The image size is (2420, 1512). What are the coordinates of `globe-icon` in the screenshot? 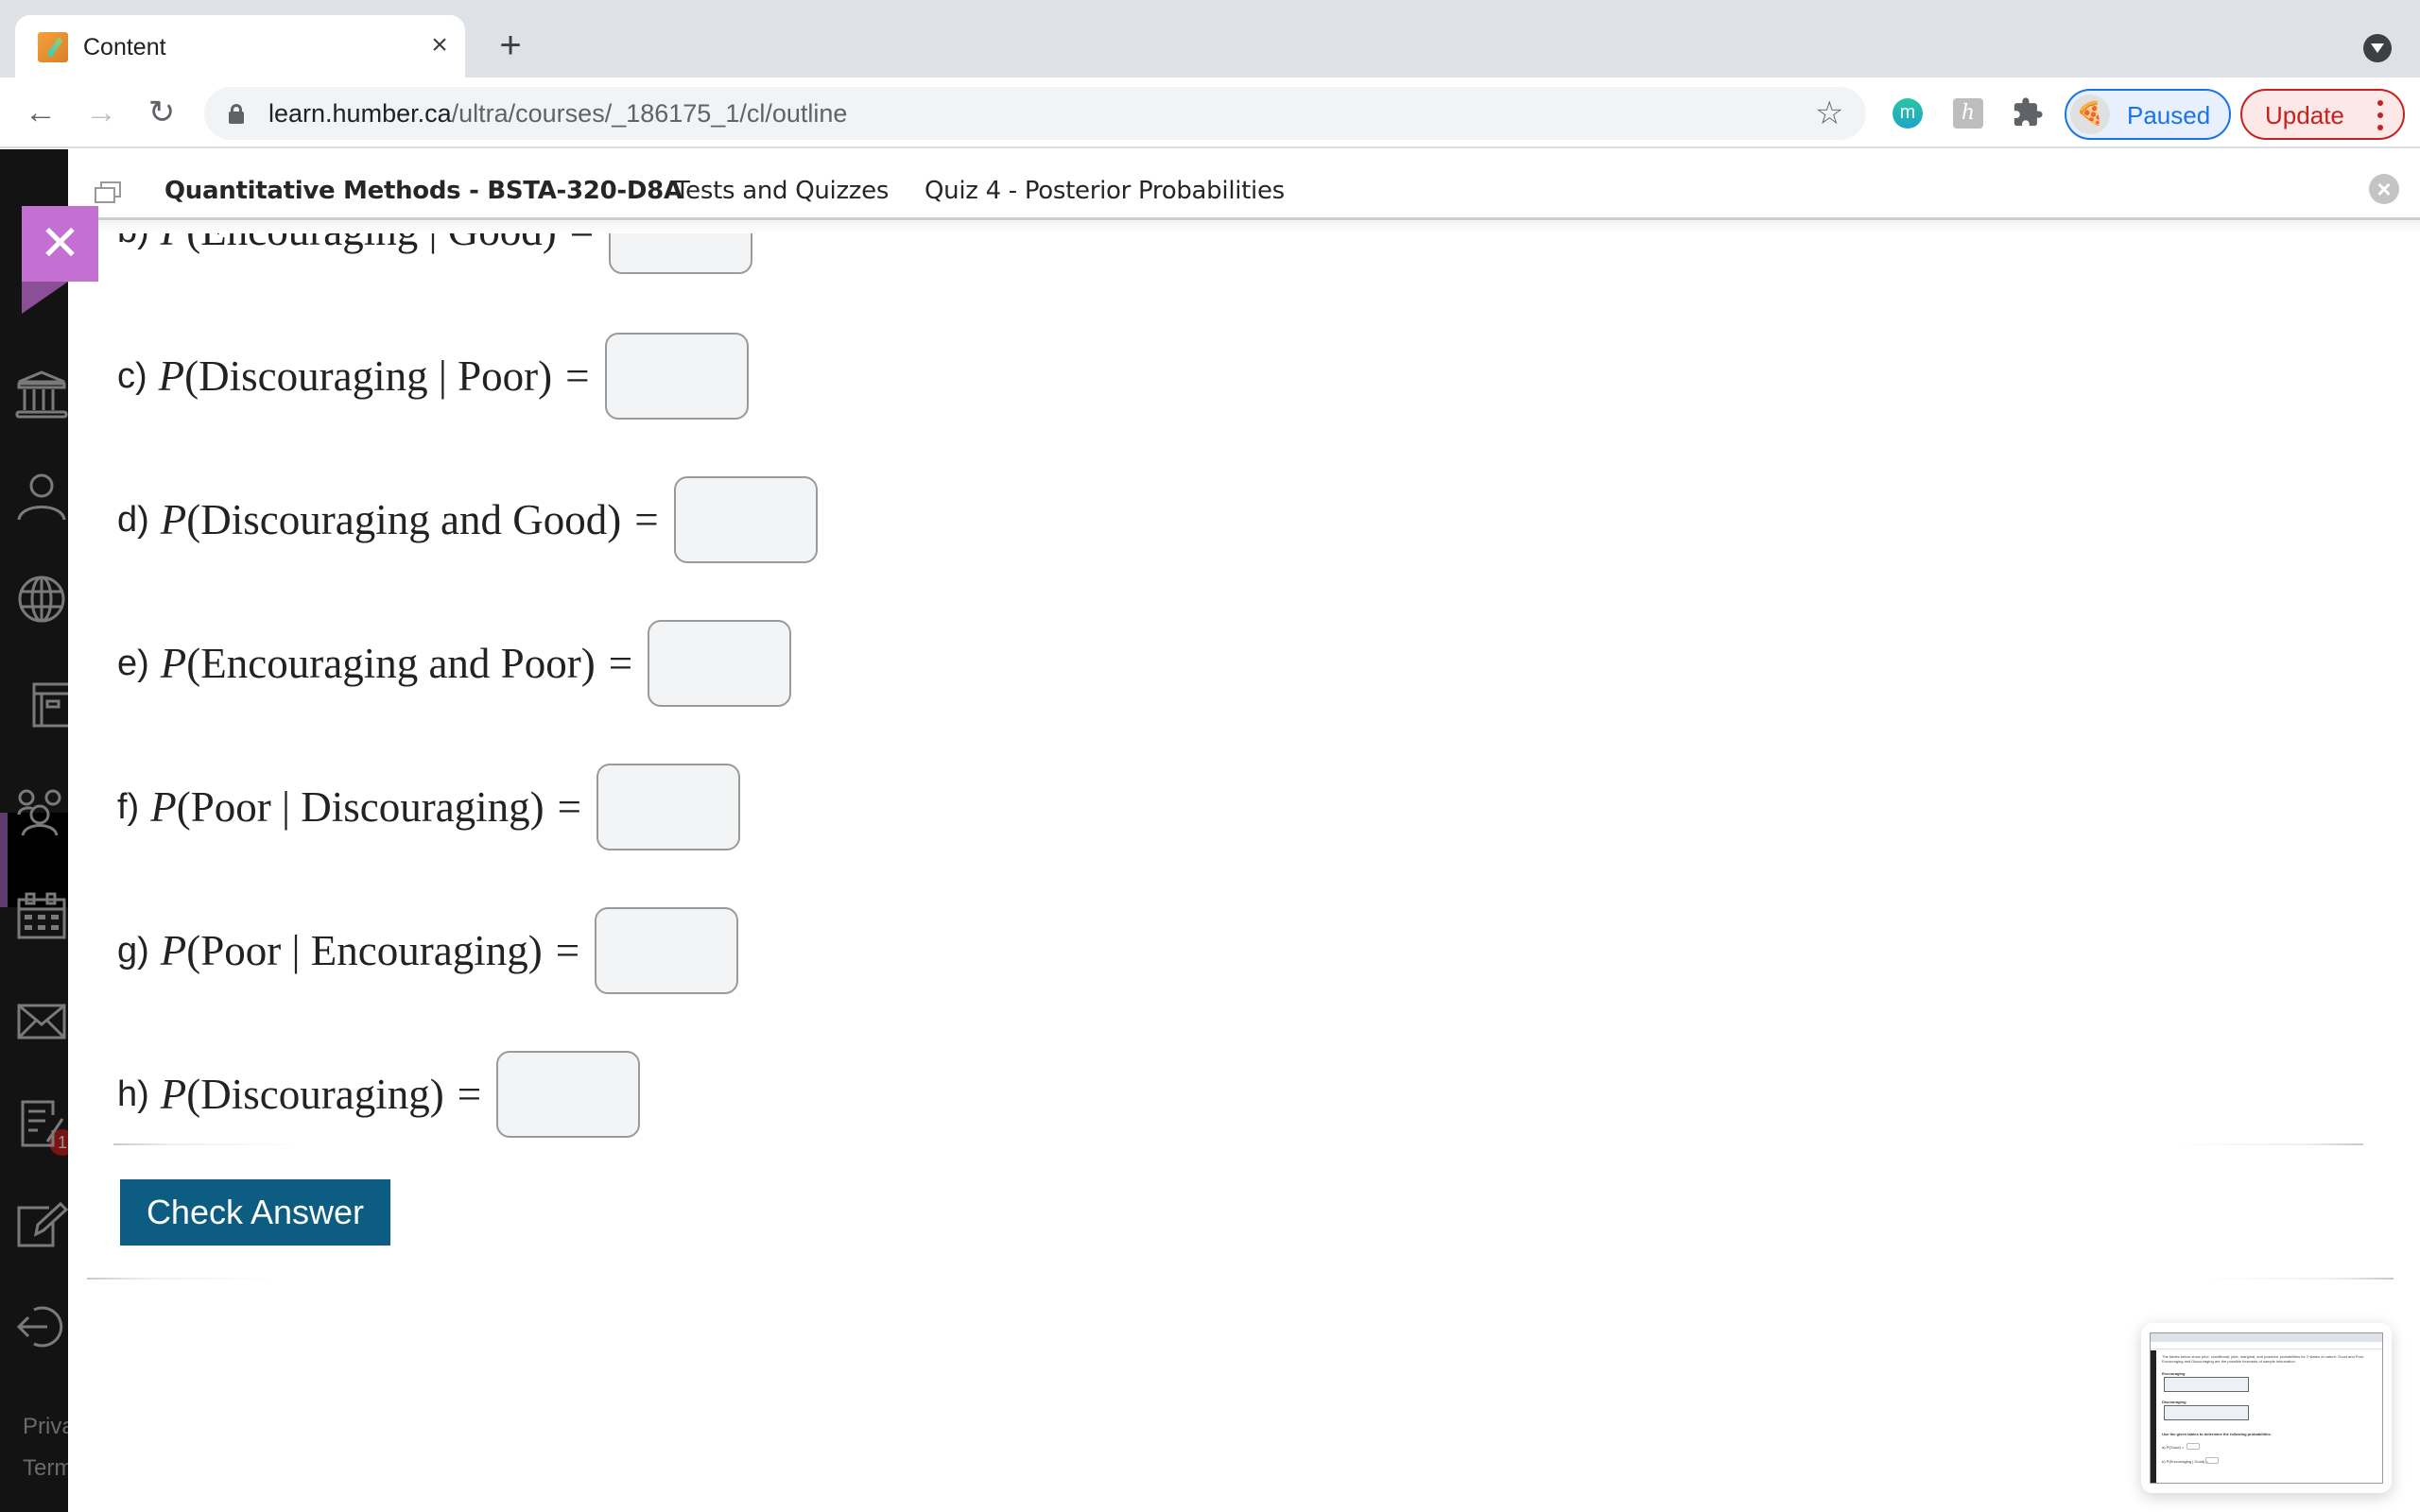 It's located at (41, 599).